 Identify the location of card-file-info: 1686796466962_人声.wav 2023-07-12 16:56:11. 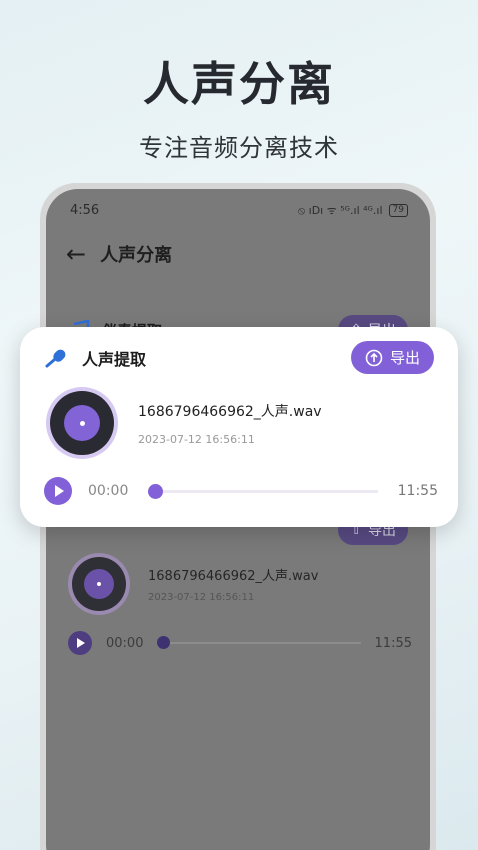
(230, 423).